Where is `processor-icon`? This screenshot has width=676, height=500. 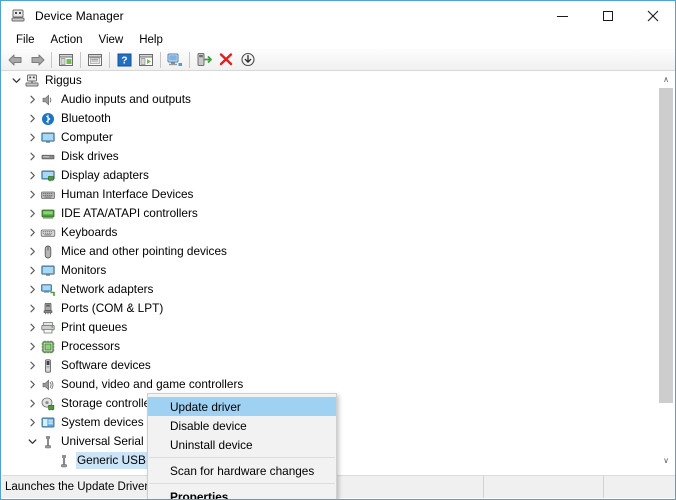
processor-icon is located at coordinates (48, 347).